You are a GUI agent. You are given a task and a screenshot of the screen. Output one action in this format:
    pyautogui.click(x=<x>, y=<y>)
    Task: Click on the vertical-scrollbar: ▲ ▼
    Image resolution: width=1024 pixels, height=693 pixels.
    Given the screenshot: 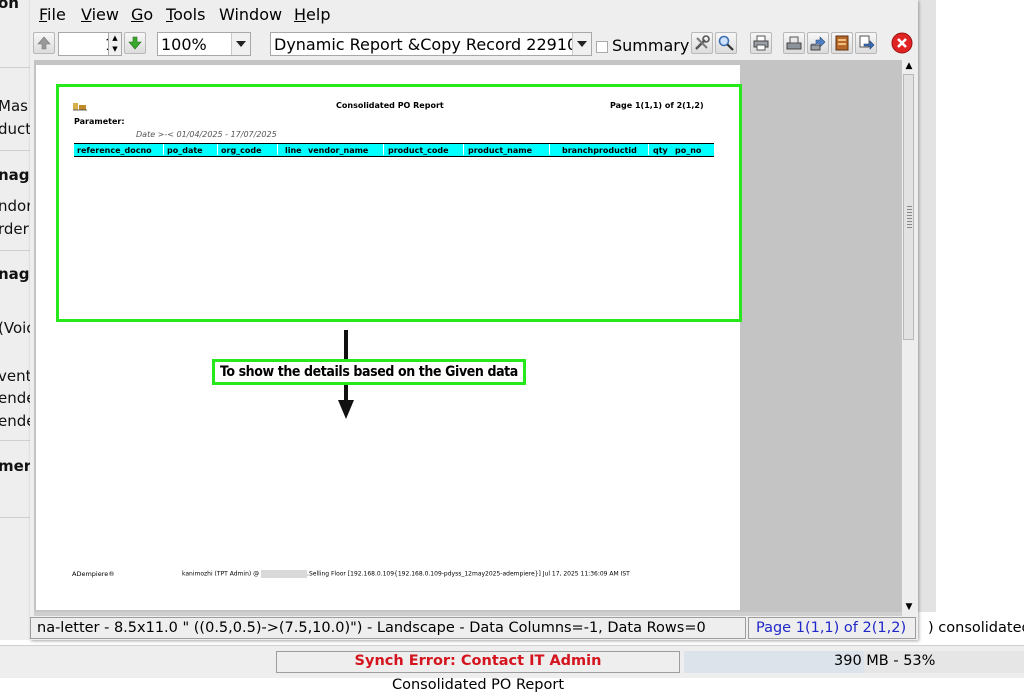 What is the action you would take?
    pyautogui.click(x=909, y=337)
    